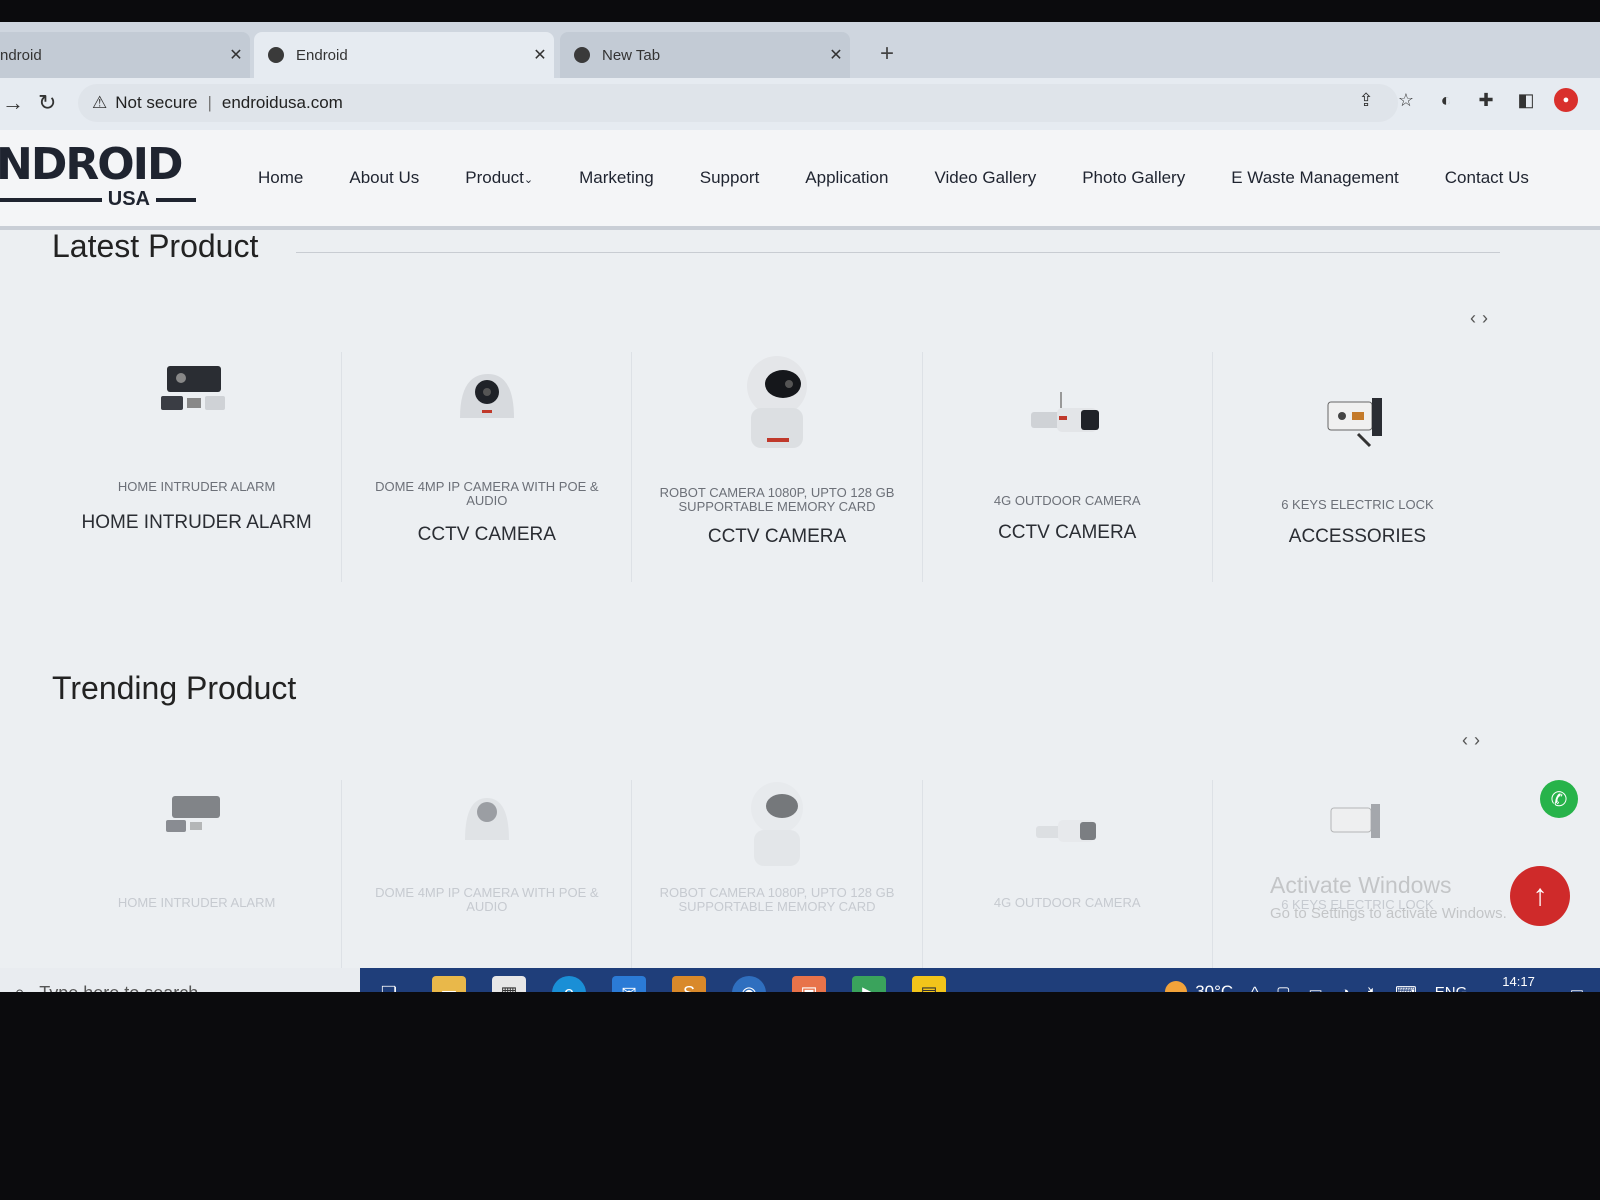 The height and width of the screenshot is (1200, 1600). What do you see at coordinates (869, 984) in the screenshot?
I see `meet-icon: ▶` at bounding box center [869, 984].